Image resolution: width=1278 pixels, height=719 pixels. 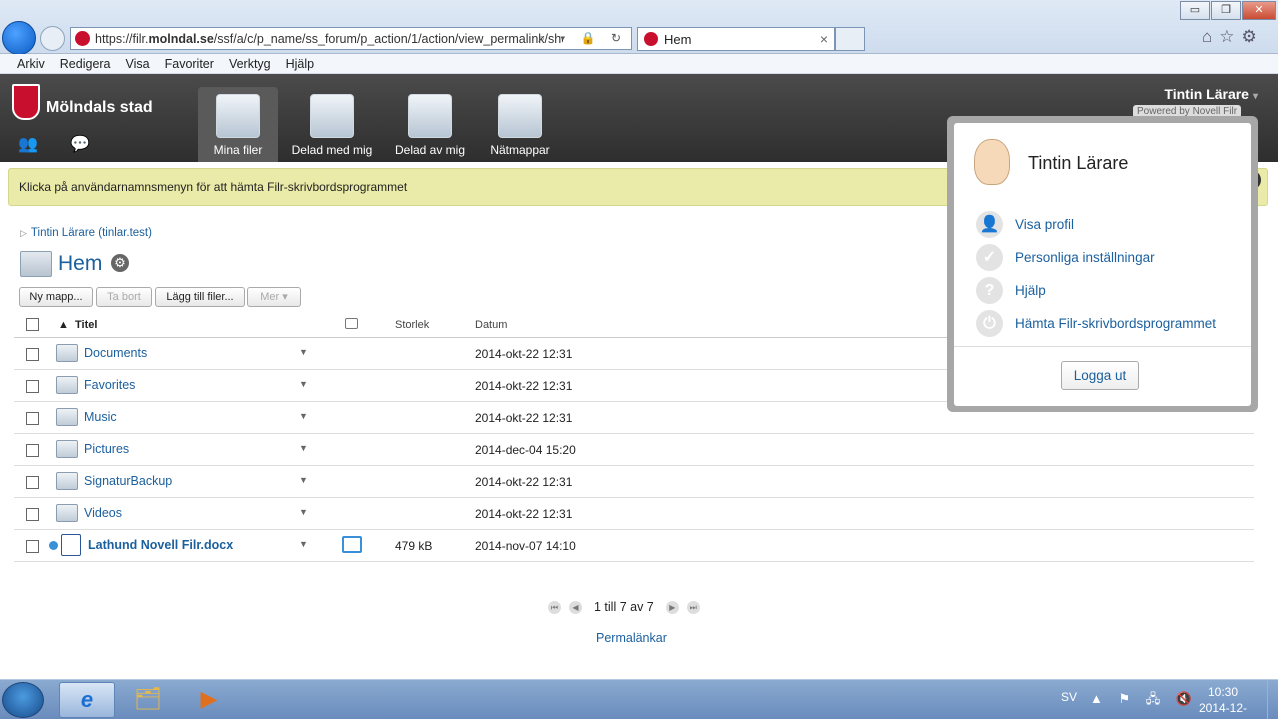 What do you see at coordinates (106, 449) in the screenshot?
I see `row-name-link: Pictures` at bounding box center [106, 449].